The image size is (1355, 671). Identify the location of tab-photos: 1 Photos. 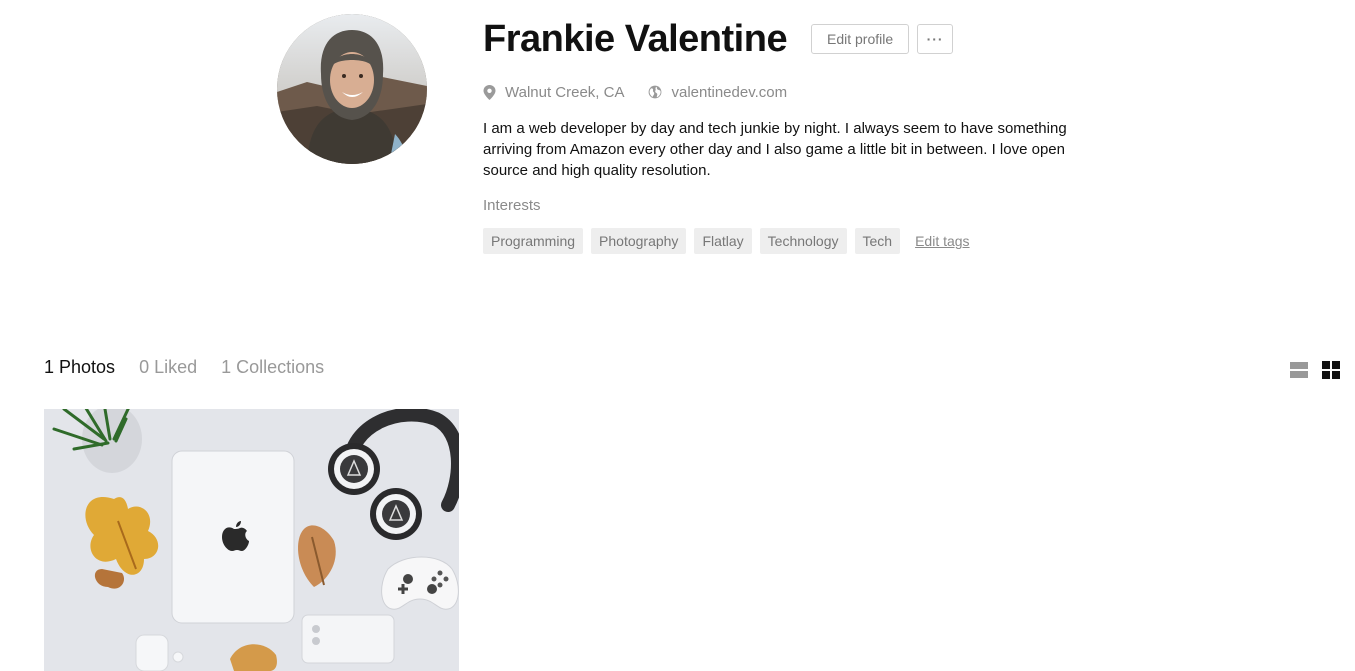
(79, 367).